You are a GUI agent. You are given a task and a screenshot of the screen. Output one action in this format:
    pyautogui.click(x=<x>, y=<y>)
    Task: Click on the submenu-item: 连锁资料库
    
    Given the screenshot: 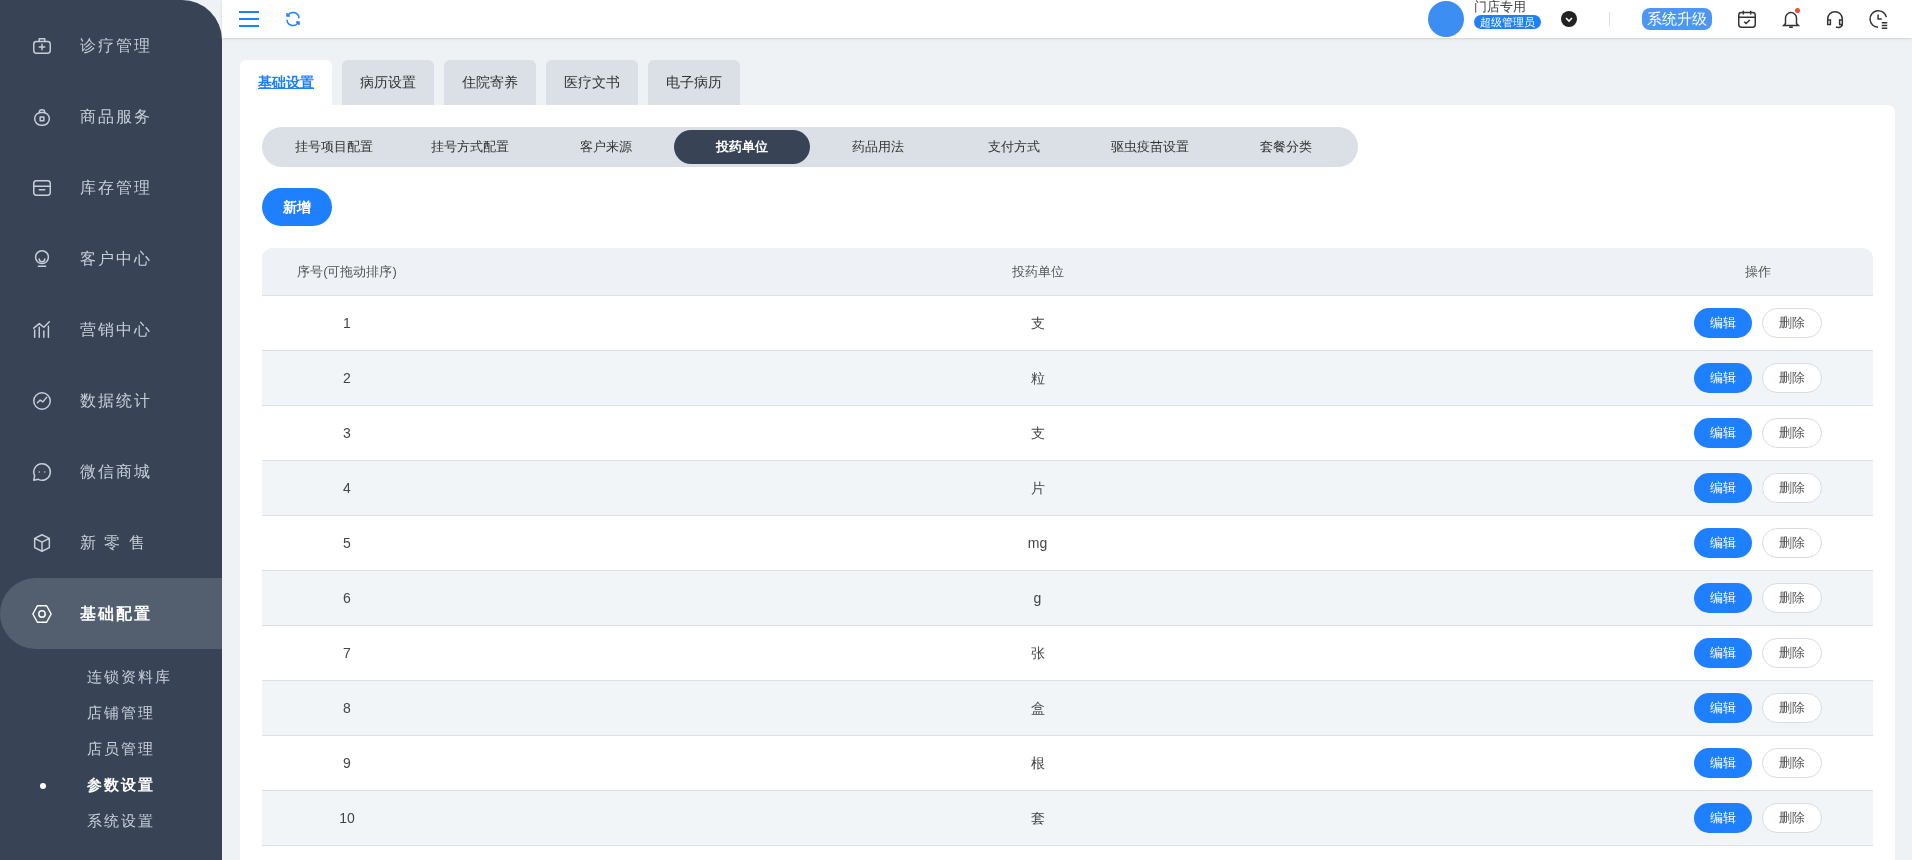 What is the action you would take?
    pyautogui.click(x=111, y=677)
    